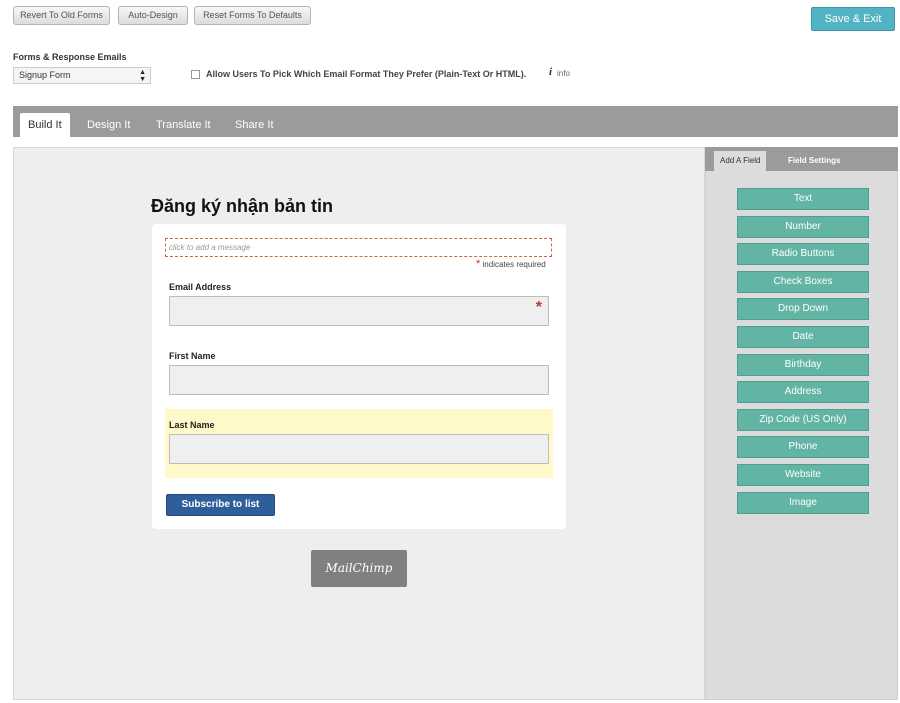 This screenshot has height=703, width=900. Describe the element at coordinates (358, 247) in the screenshot. I see `form-message-box: click to add a message` at that location.